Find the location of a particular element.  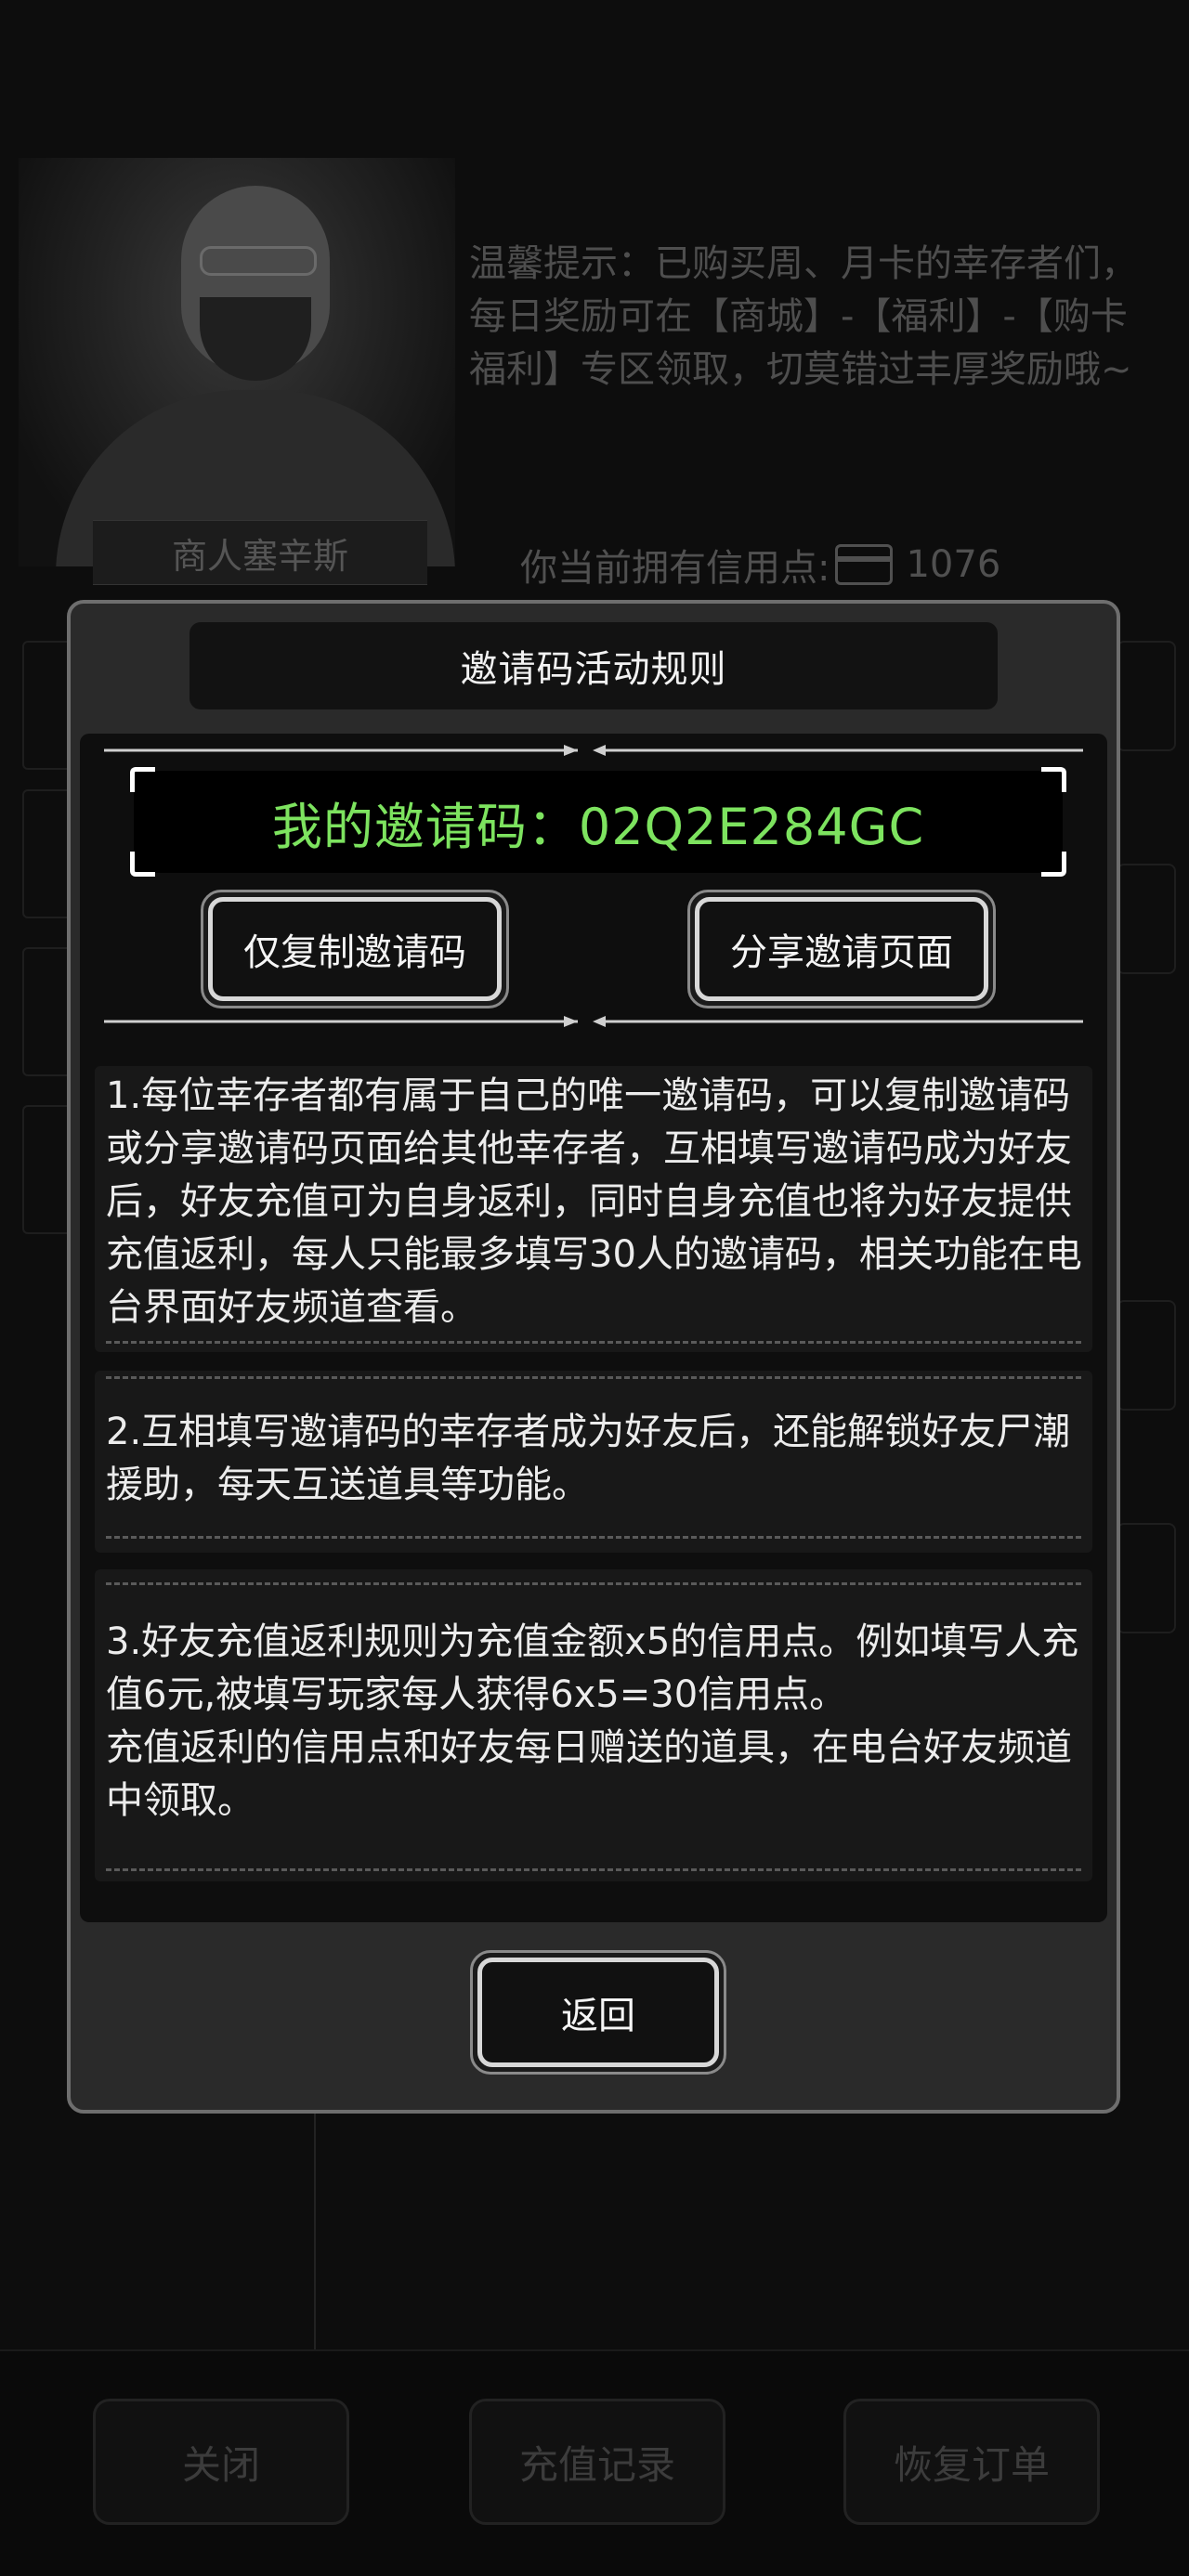

share-invite-page-button: 分享邀请页面 is located at coordinates (842, 949).